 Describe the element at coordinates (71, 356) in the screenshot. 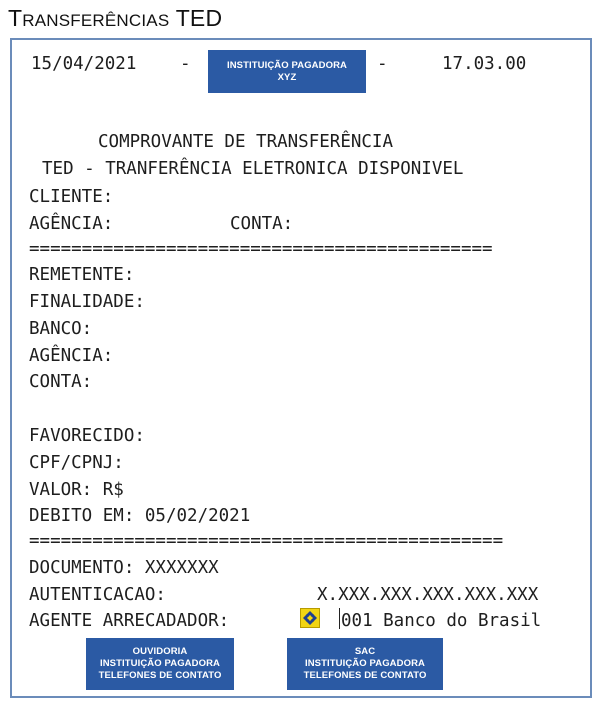

I see `sender-agencia-label: AGÊNCIA:` at that location.